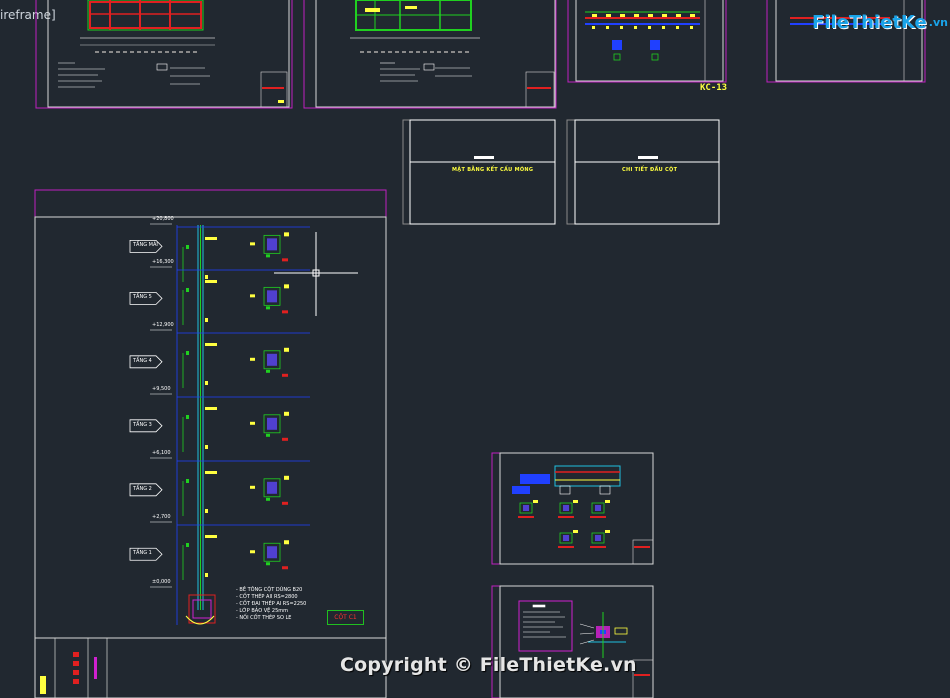 This screenshot has width=950, height=698. I want to click on floor-tag: TẦNG 2, so click(142, 488).